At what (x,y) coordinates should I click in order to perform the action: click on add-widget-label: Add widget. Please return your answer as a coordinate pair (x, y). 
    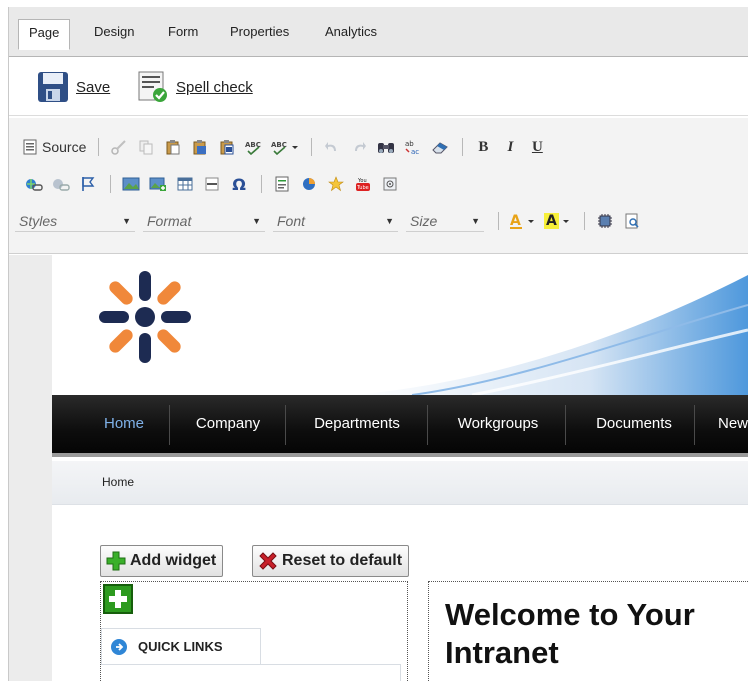
    Looking at the image, I should click on (173, 560).